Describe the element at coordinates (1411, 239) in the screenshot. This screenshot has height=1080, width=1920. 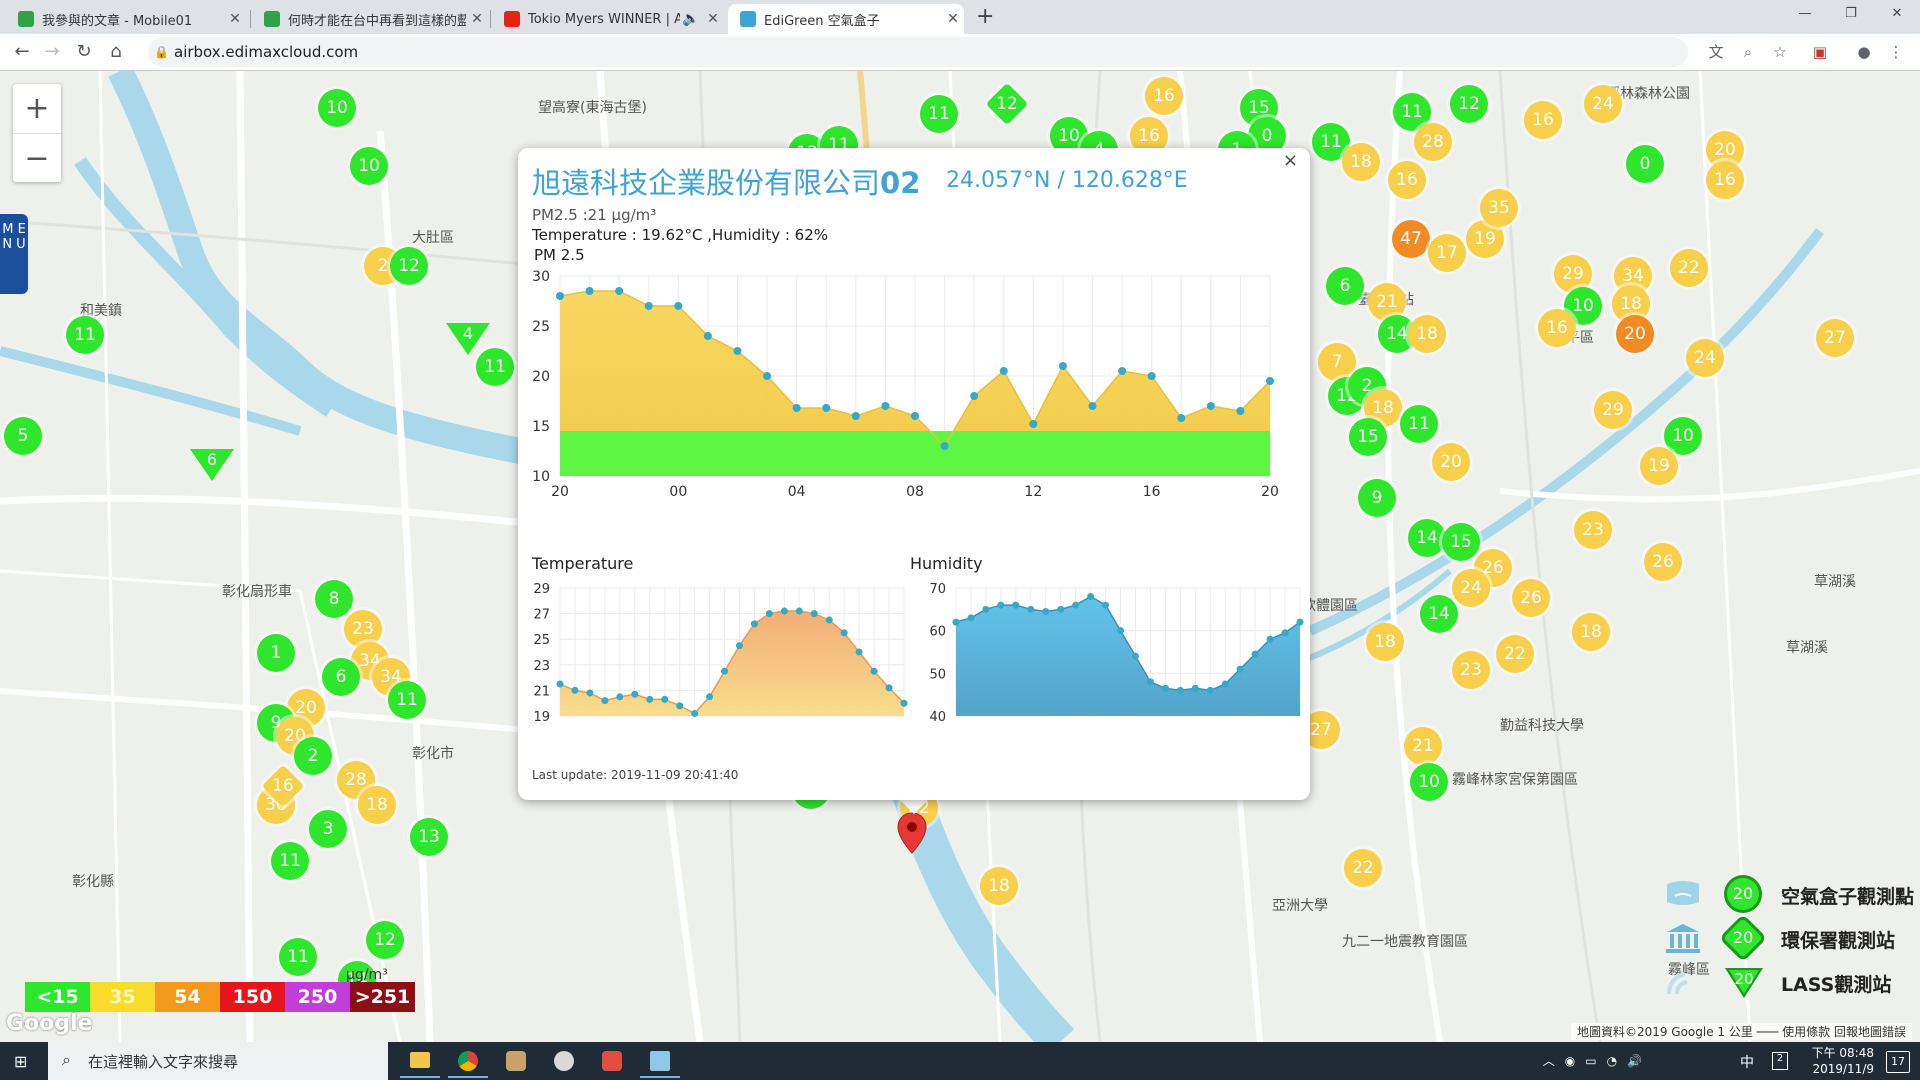
I see `airbox-marker: 47` at that location.